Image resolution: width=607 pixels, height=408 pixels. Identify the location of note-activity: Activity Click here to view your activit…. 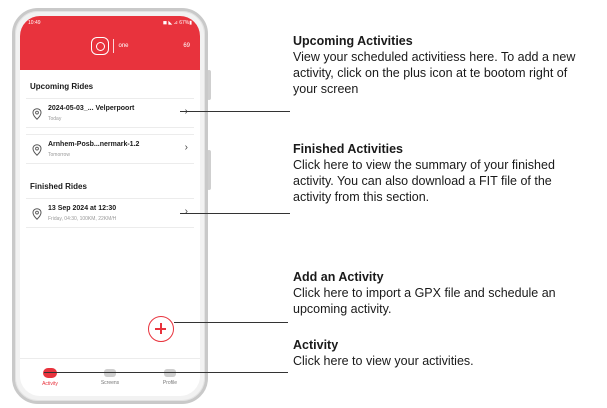
(443, 353).